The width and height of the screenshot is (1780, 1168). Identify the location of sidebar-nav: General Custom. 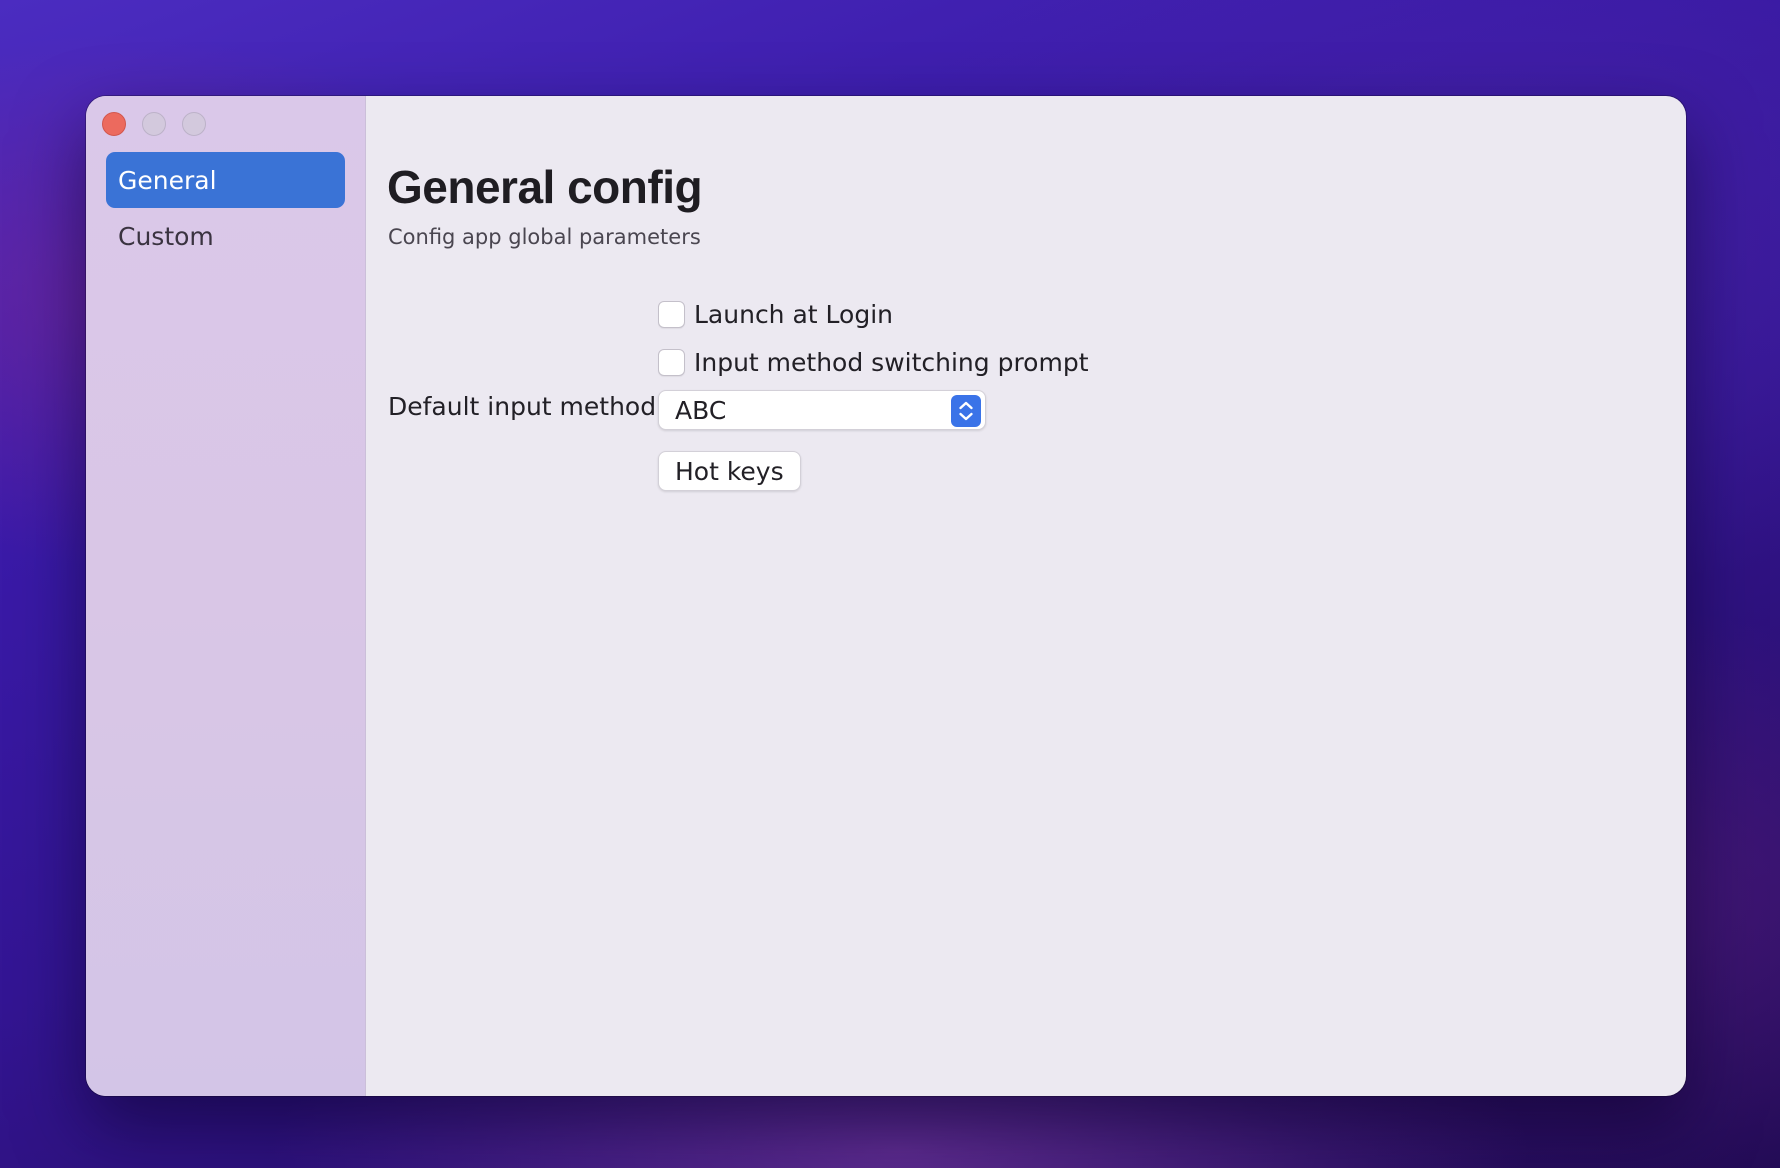
(225, 208).